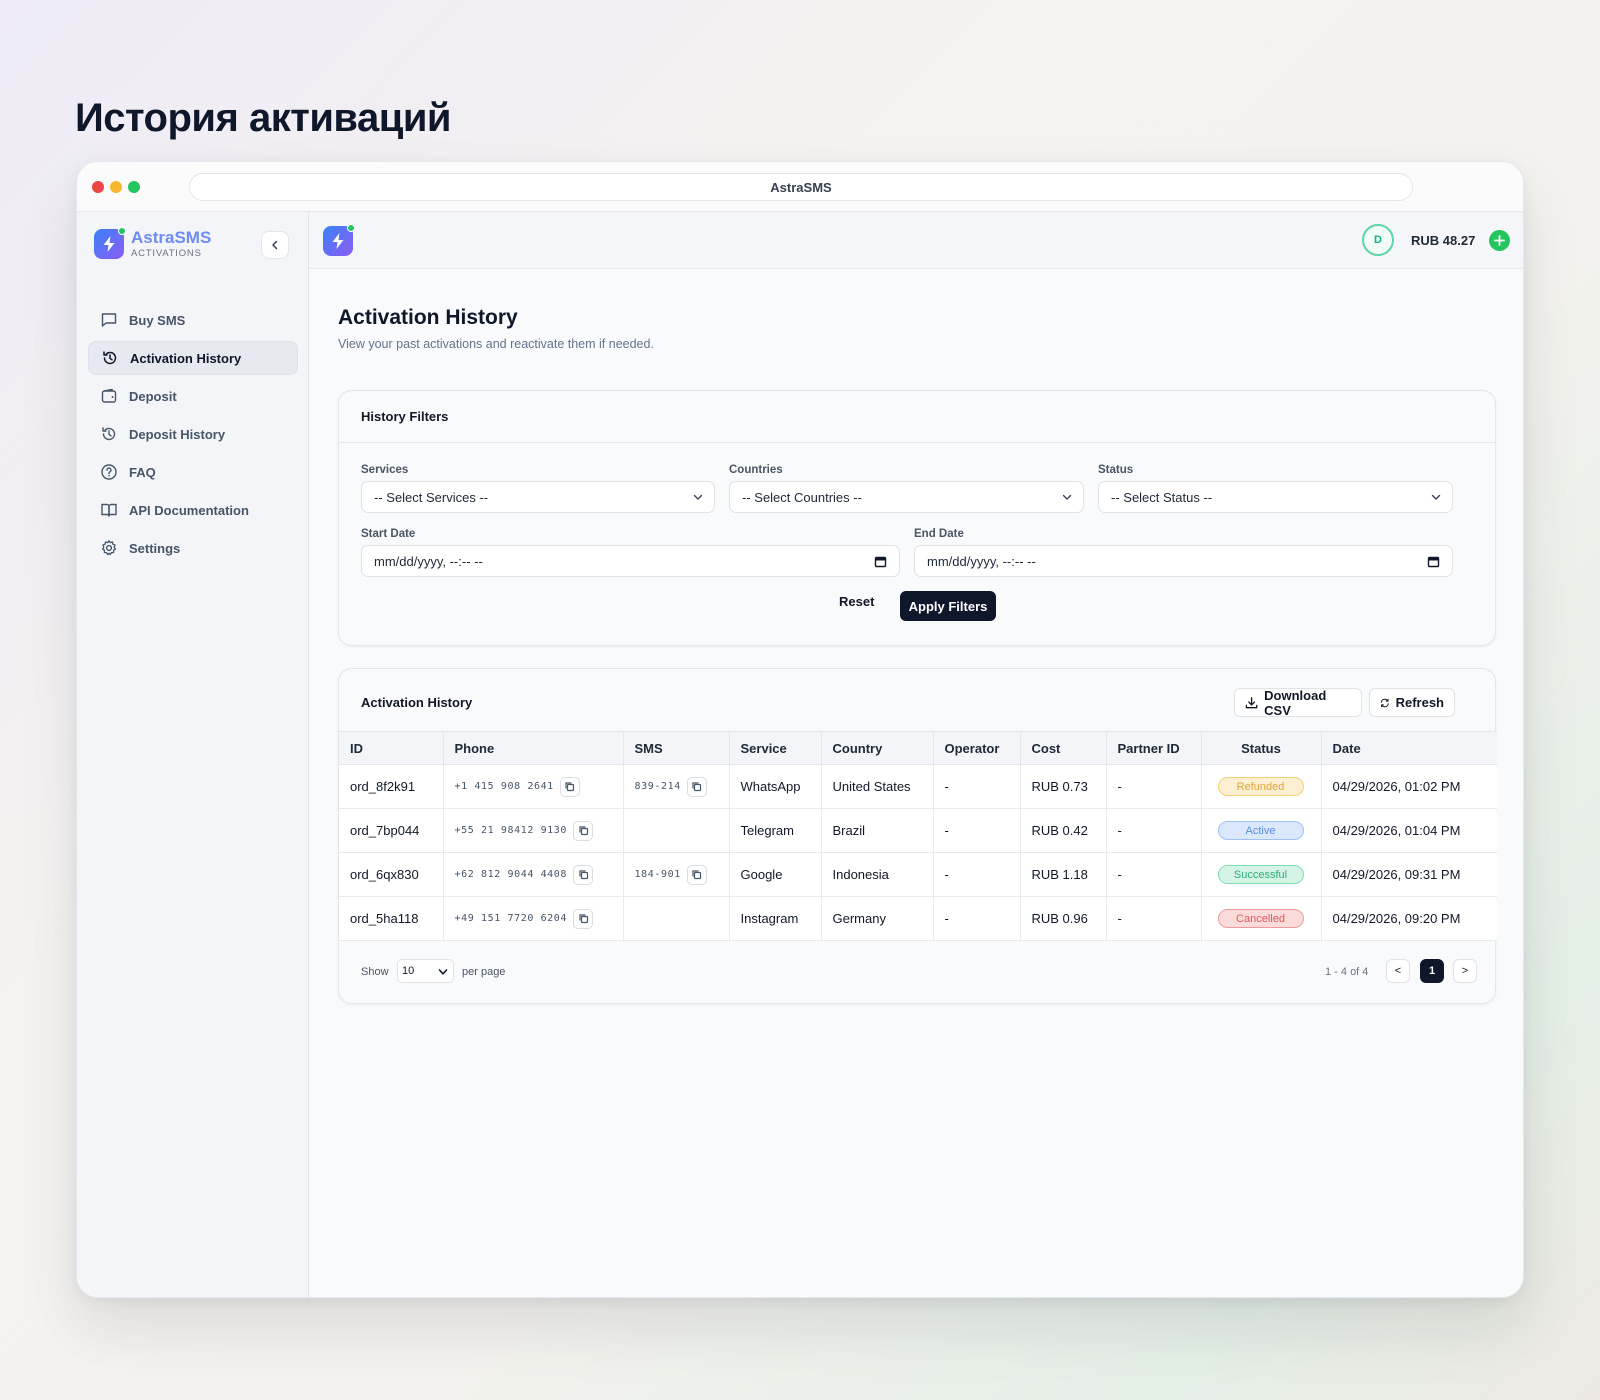 Image resolution: width=1600 pixels, height=1400 pixels. Describe the element at coordinates (408, 971) in the screenshot. I see `per-page-value: 10` at that location.